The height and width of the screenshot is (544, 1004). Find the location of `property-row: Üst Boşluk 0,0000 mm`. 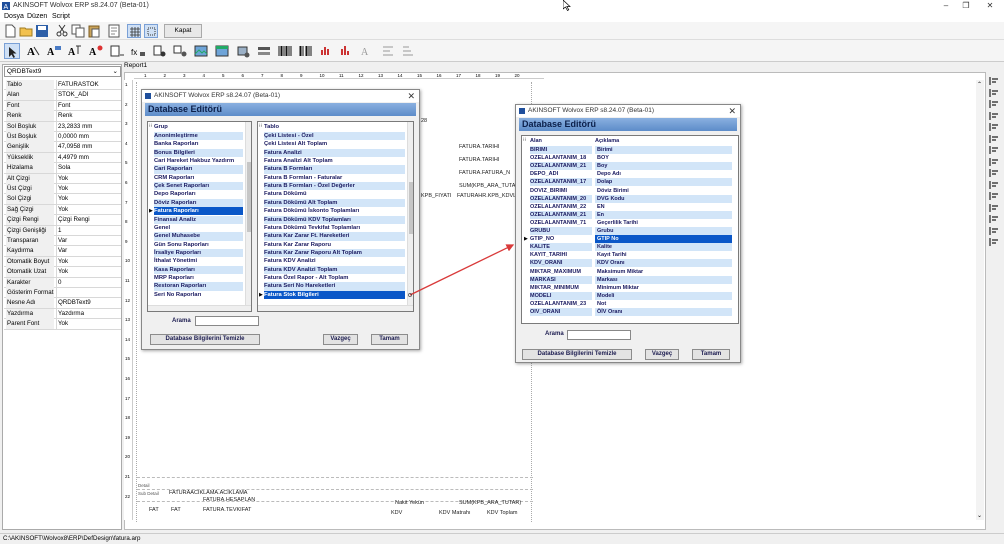

property-row: Üst Boşluk 0,0000 mm is located at coordinates (62, 137).